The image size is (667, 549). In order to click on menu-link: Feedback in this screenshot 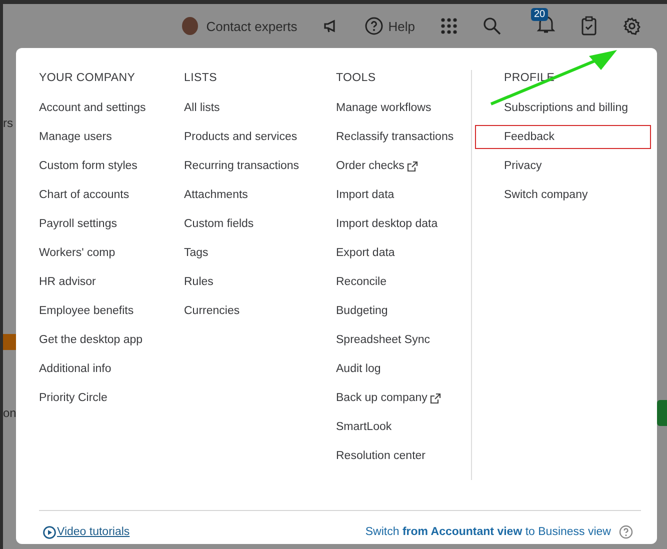, I will do `click(563, 137)`.